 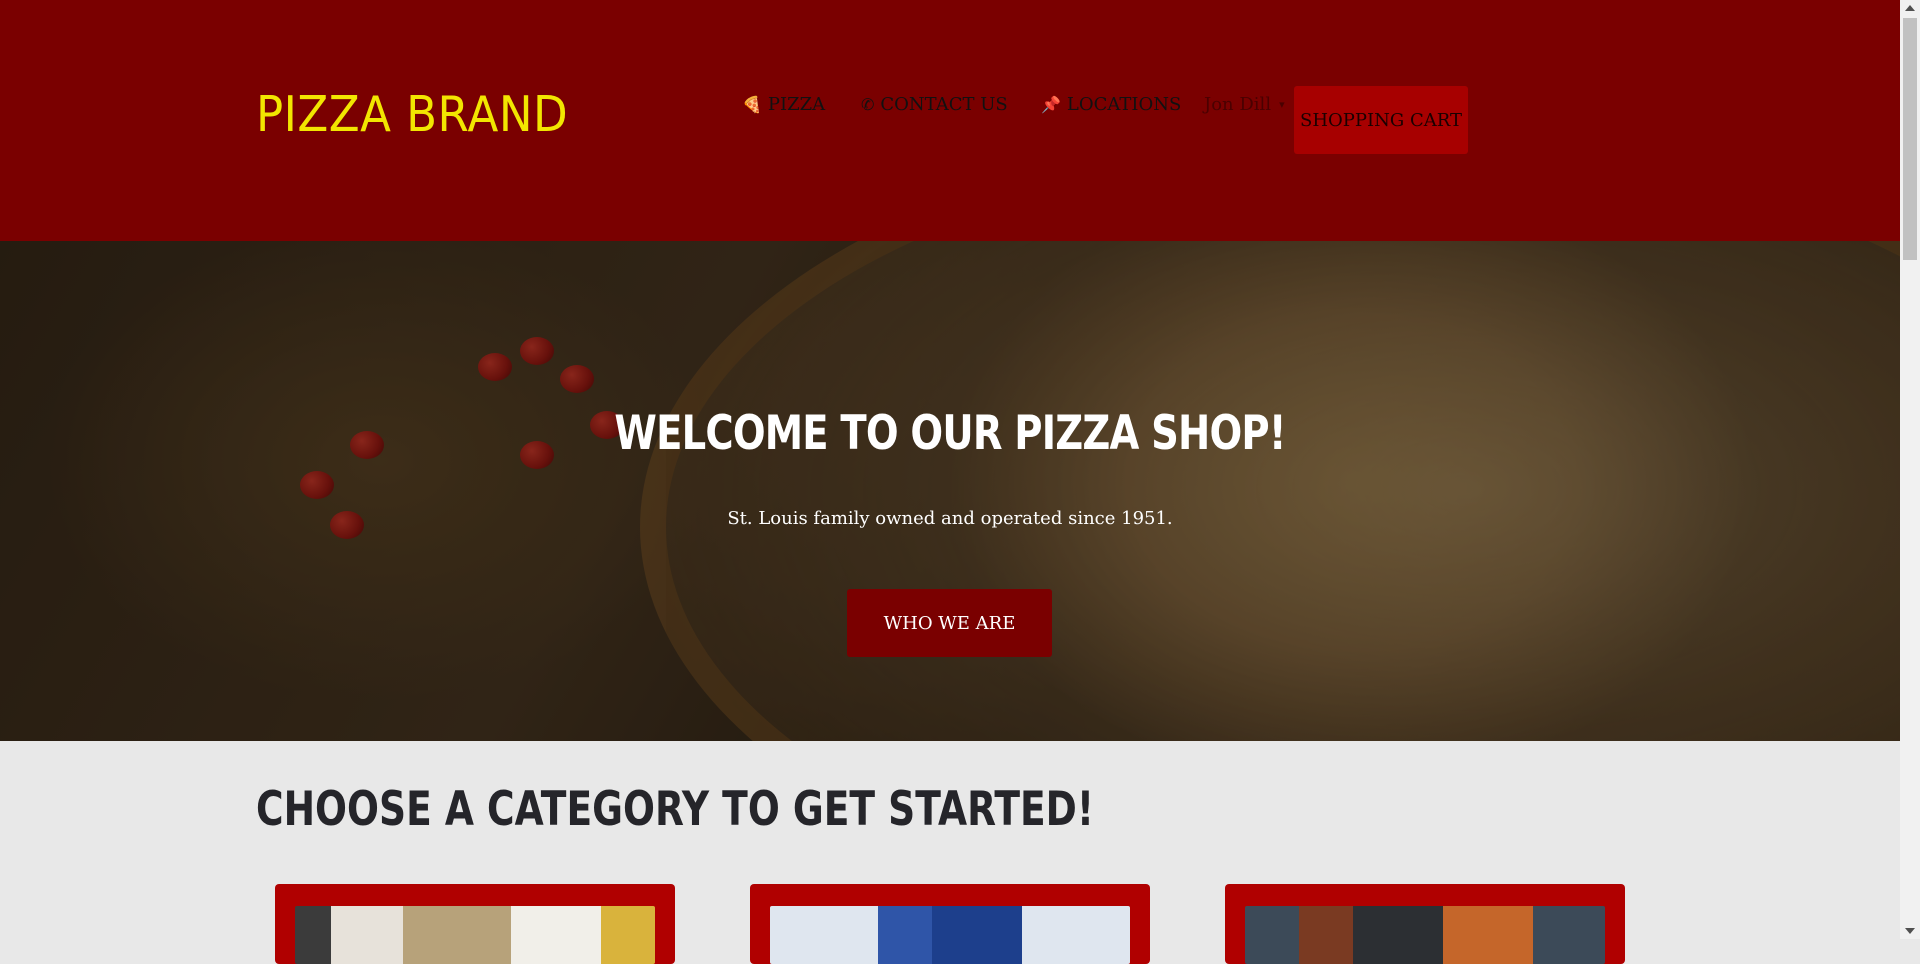 I want to click on nav-item-locations: 📌 LOCATIONS, so click(x=1111, y=104).